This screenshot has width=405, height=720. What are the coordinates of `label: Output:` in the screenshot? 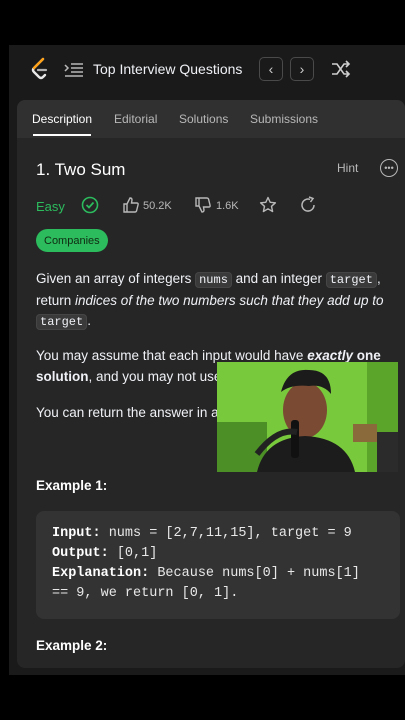 It's located at (80, 553).